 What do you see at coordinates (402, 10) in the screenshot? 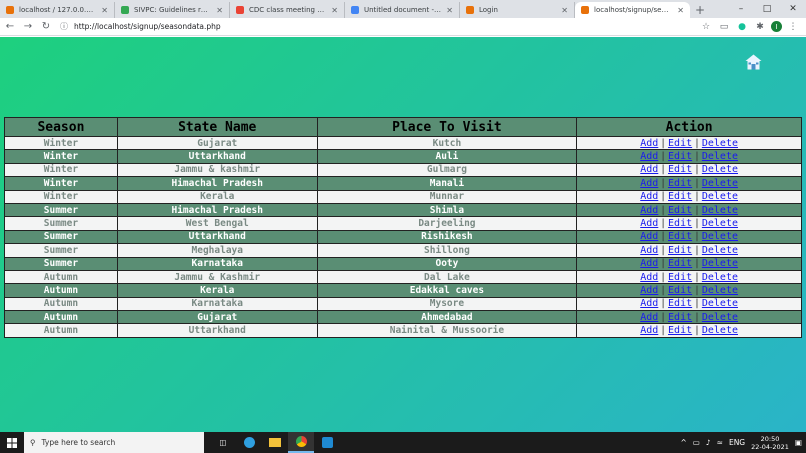
I see `browser-tab: Untitled document - Google ✕` at bounding box center [402, 10].